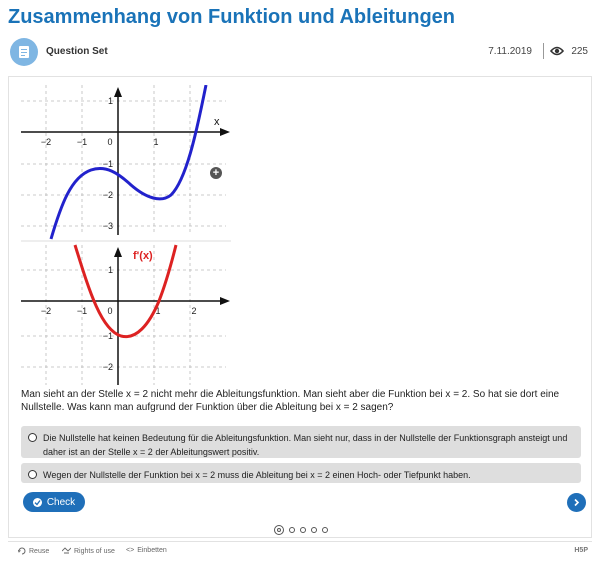  Describe the element at coordinates (510, 51) in the screenshot. I see `publish-date: 7.11.2019` at that location.